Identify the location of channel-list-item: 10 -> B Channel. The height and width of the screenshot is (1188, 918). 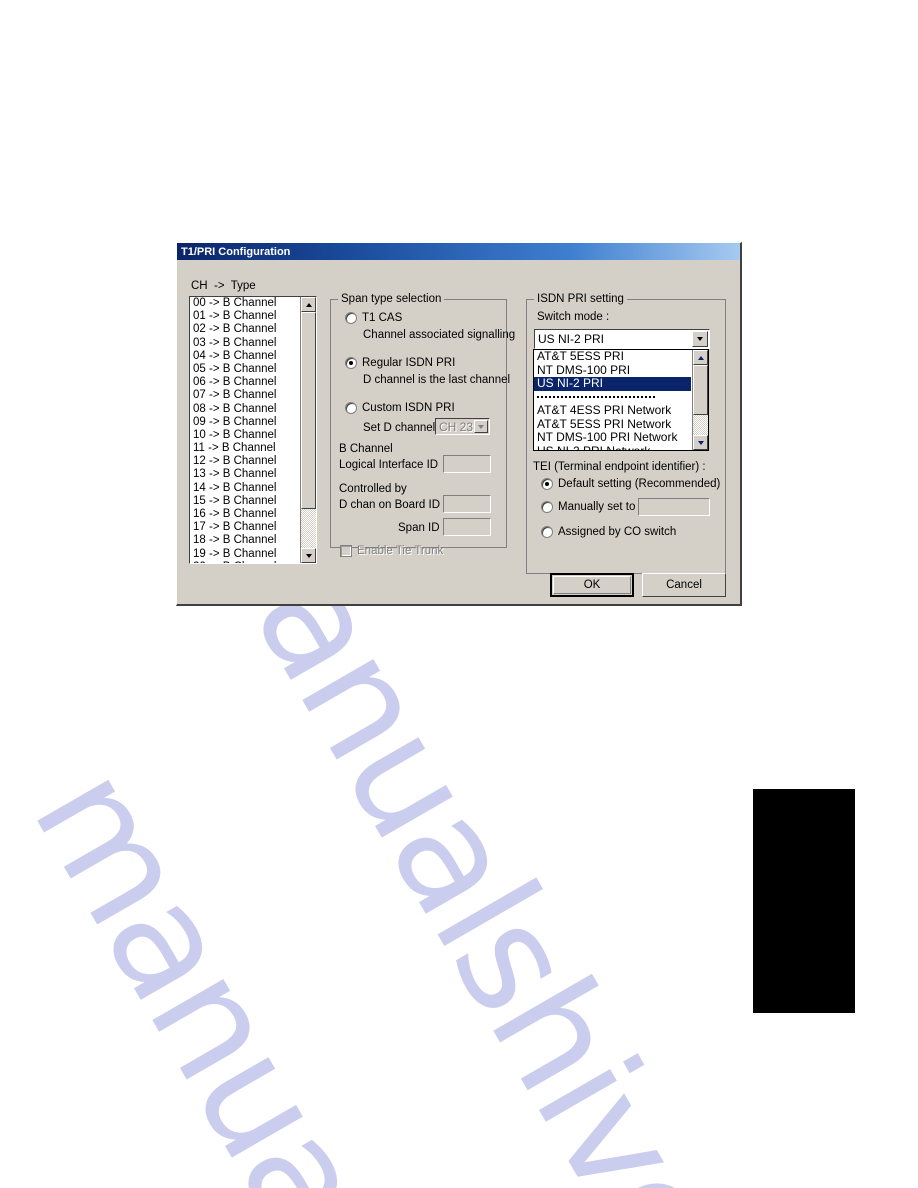
(246, 435).